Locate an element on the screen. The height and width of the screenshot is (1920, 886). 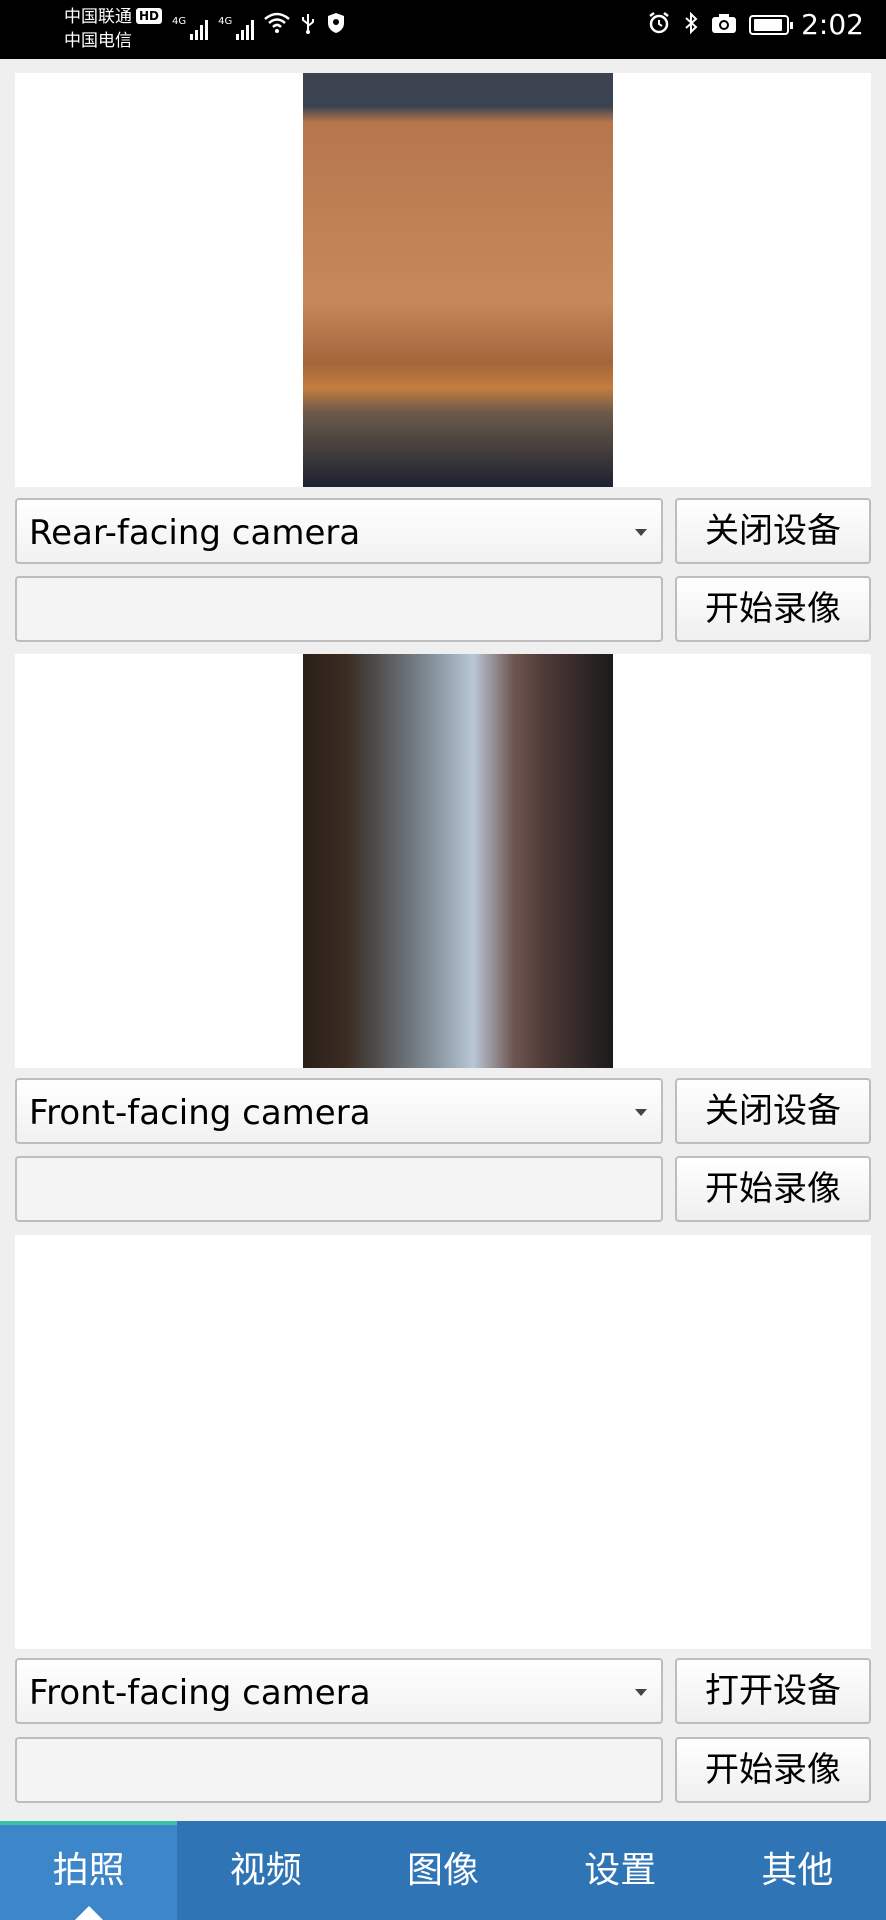
clock: 2:02 is located at coordinates (832, 24).